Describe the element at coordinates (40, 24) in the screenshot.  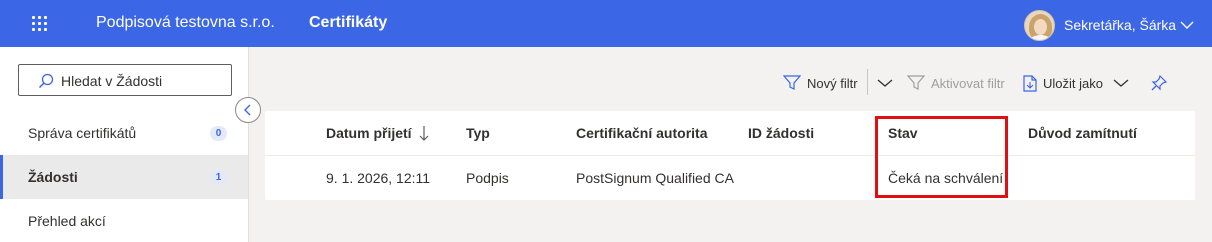
I see `waffle-icon` at that location.